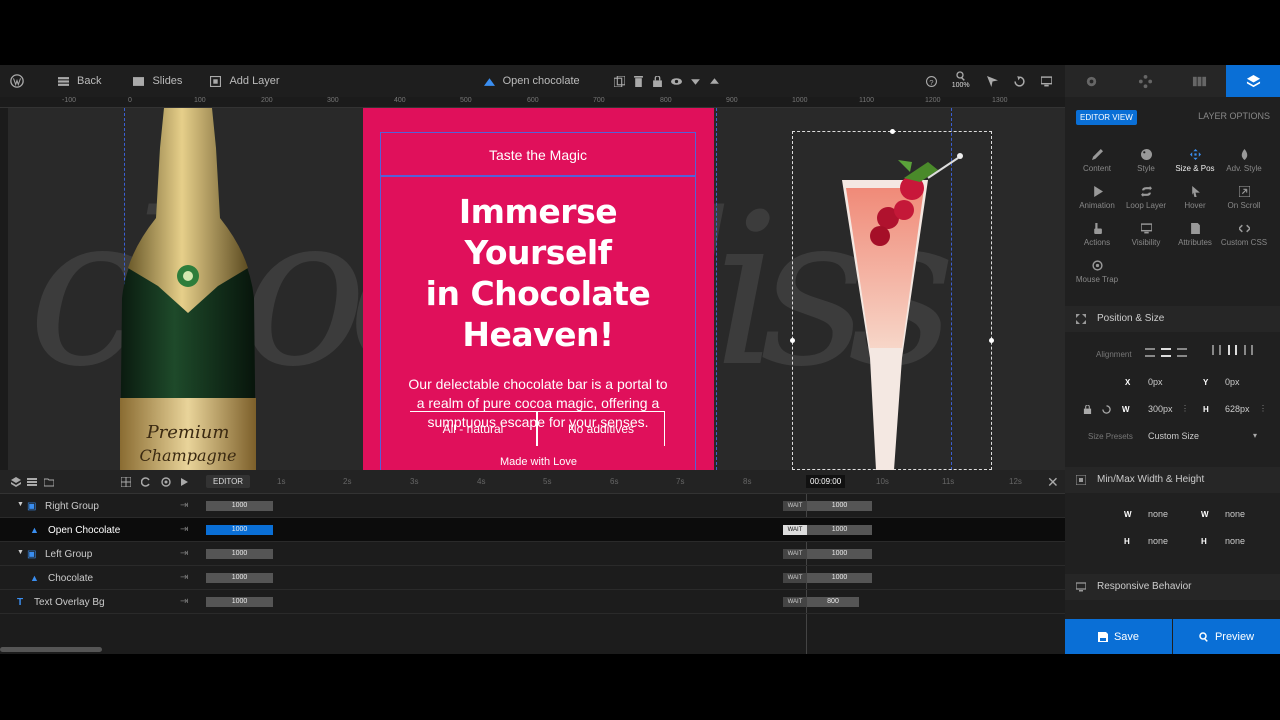 The width and height of the screenshot is (1280, 720). Describe the element at coordinates (961, 81) in the screenshot. I see `zoom-control: 100%` at that location.